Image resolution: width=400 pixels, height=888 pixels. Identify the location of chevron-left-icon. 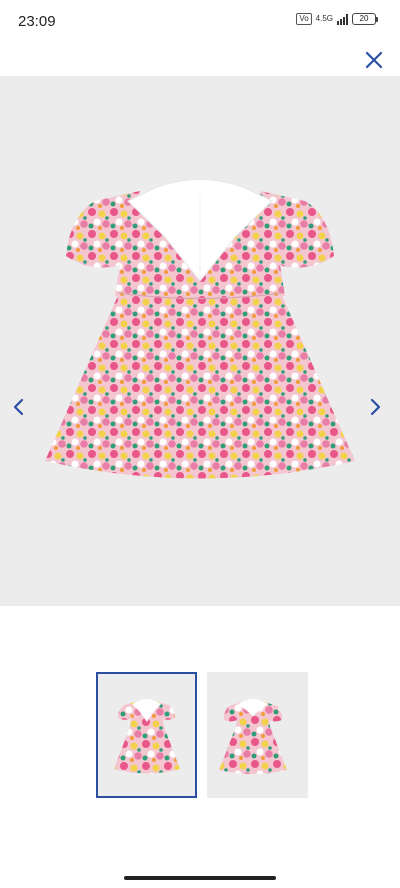
(18, 407).